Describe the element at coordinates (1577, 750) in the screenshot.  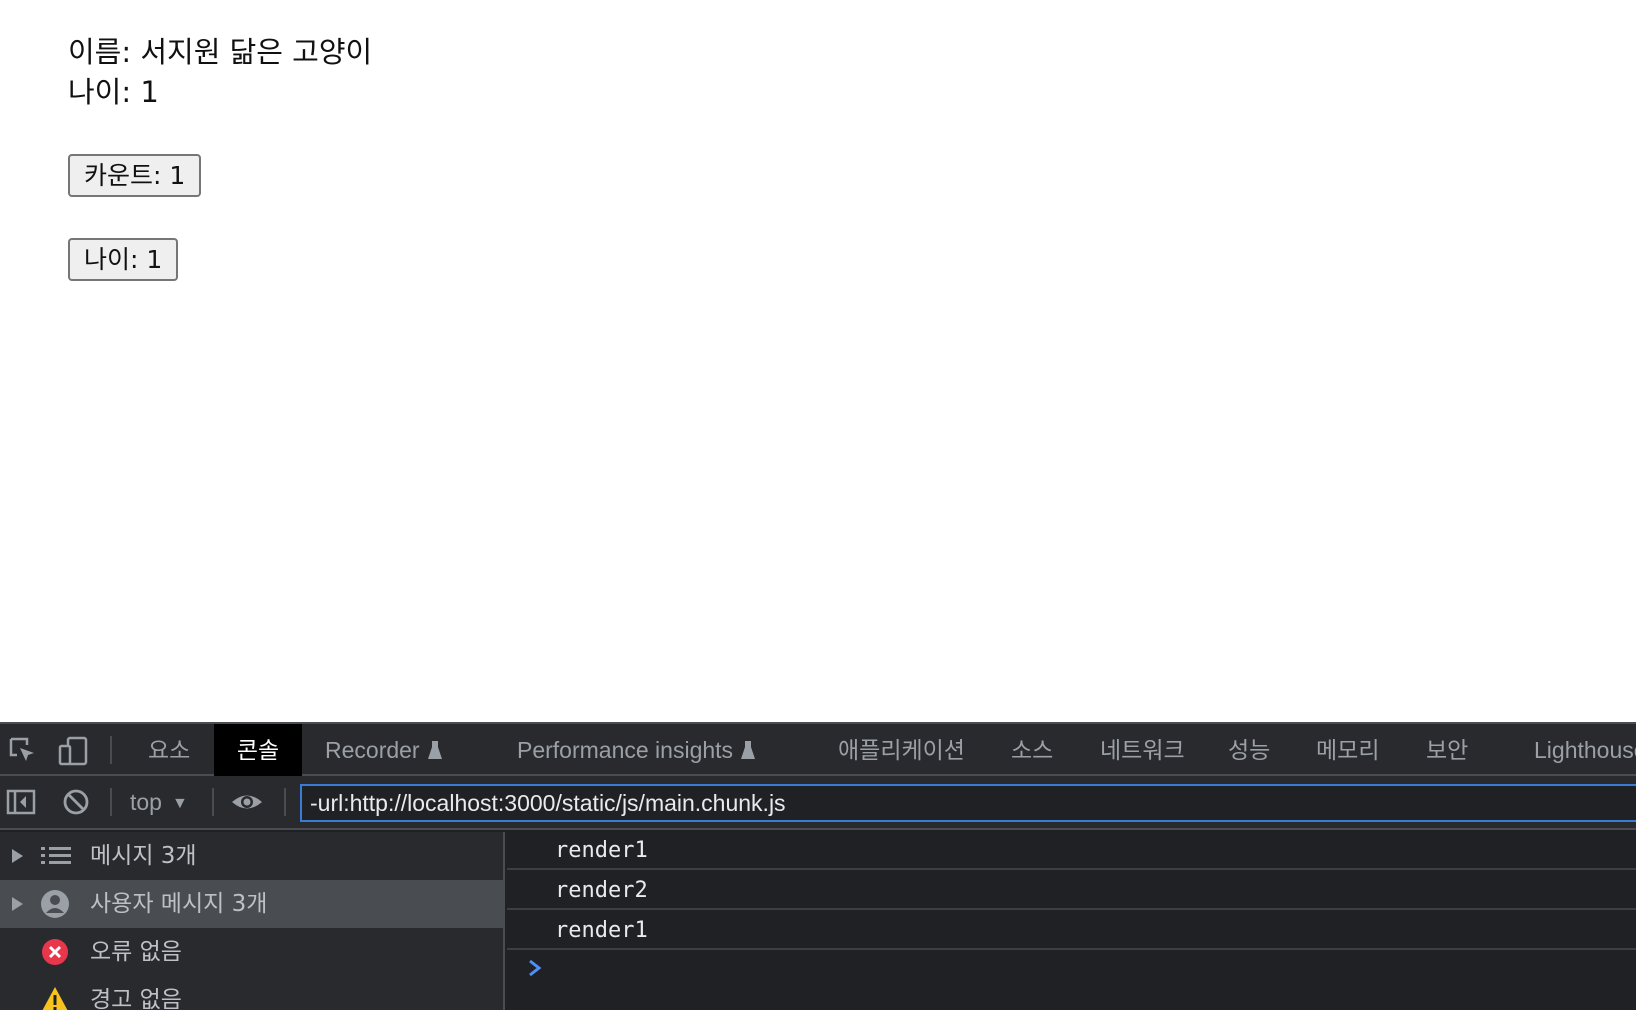
I see `tab-lighthouse: Lighthouse` at that location.